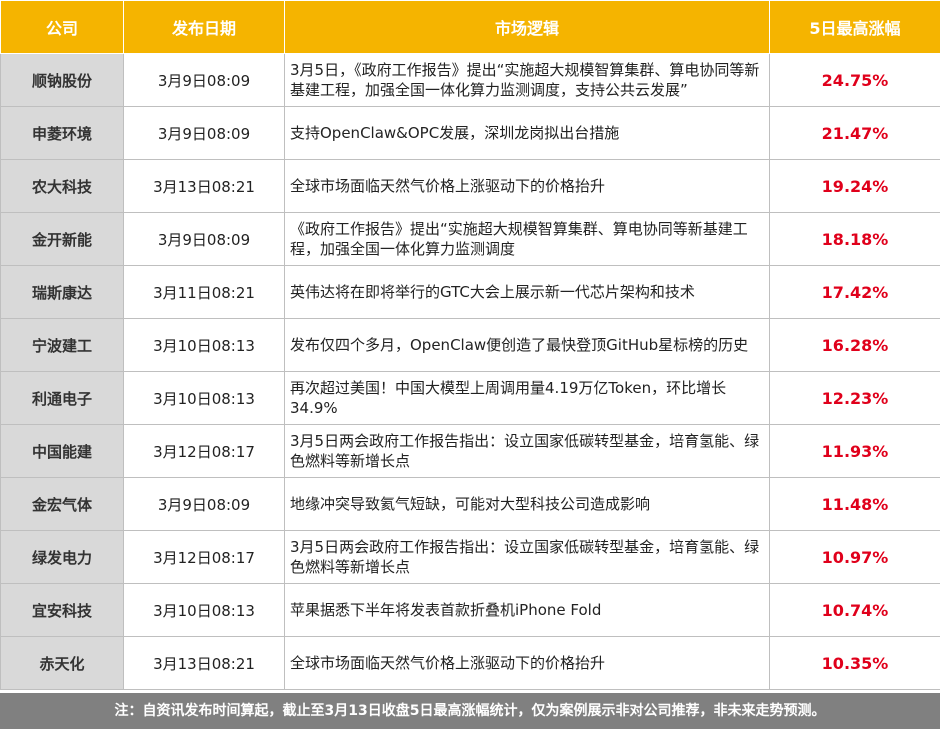 This screenshot has width=940, height=729. I want to click on max-gain-cell: 24.75%, so click(854, 80).